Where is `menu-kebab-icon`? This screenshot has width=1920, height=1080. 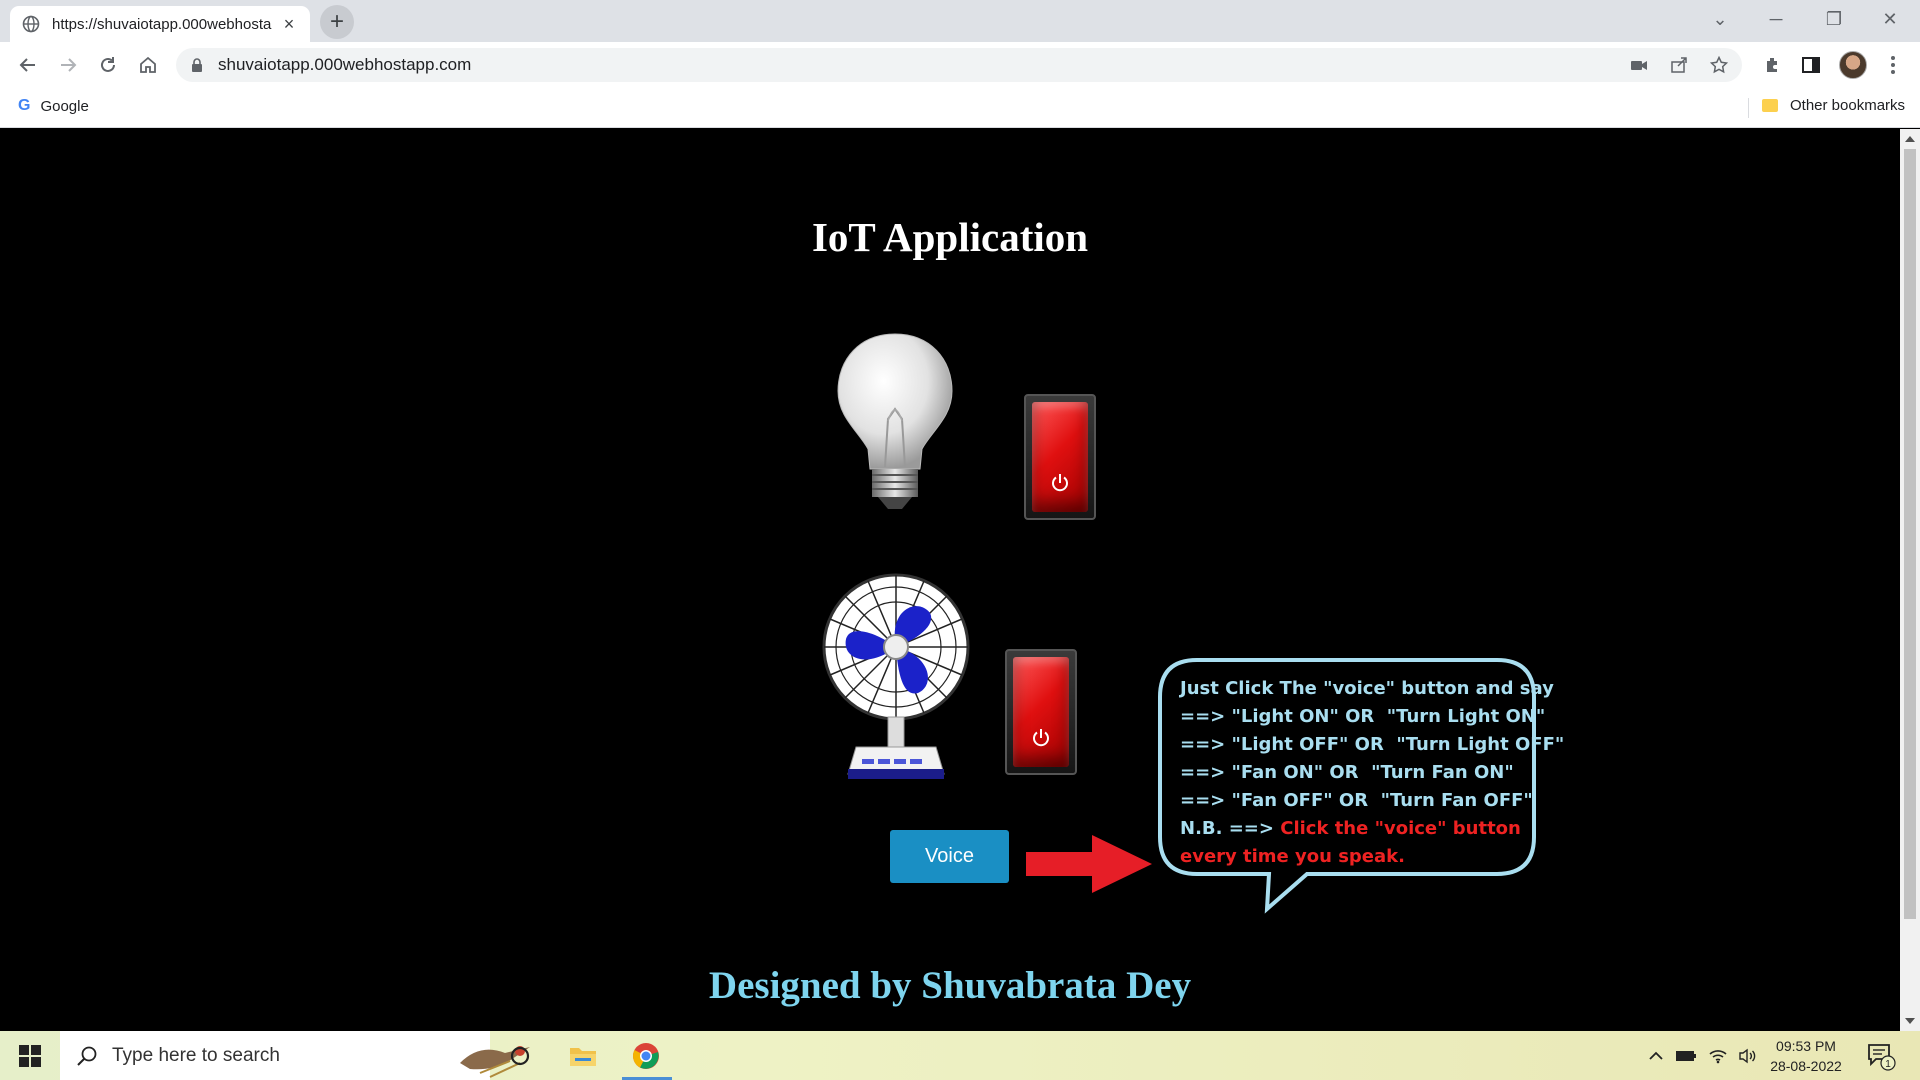 menu-kebab-icon is located at coordinates (1893, 65).